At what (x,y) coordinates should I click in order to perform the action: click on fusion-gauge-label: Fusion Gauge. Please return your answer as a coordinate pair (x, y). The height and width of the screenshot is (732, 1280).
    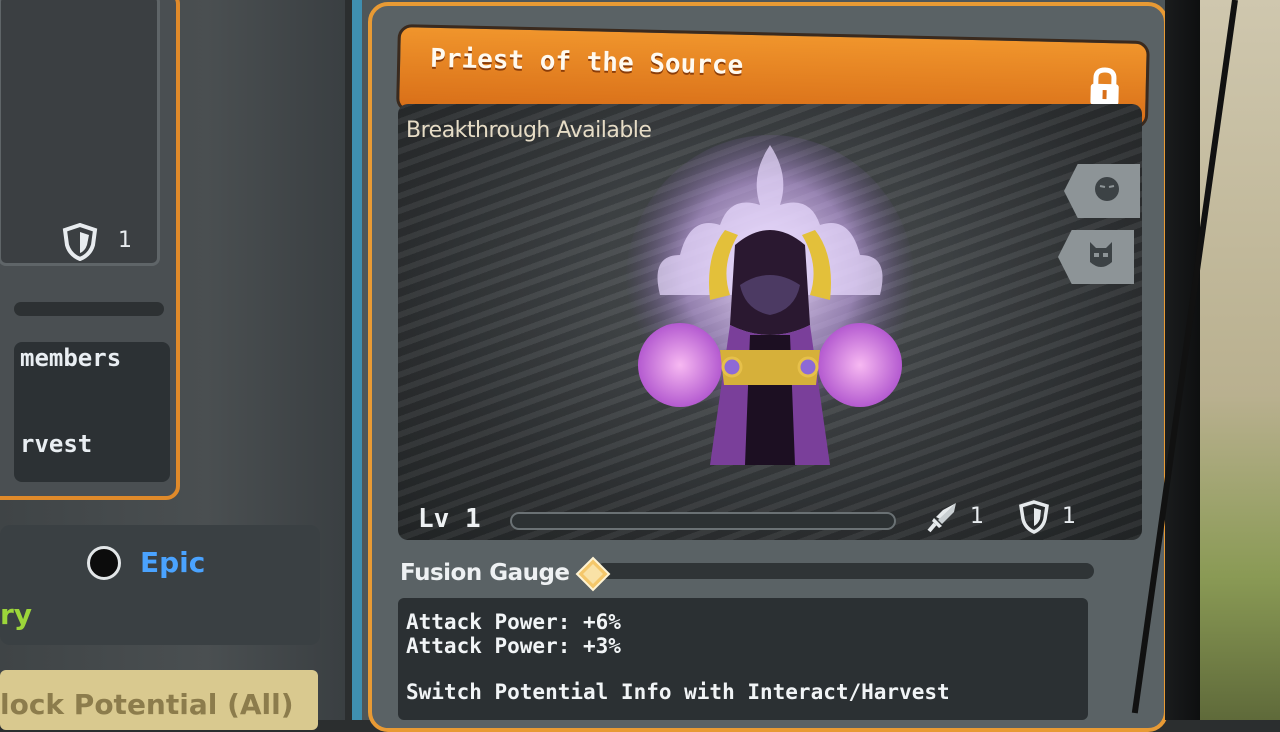
    Looking at the image, I should click on (485, 573).